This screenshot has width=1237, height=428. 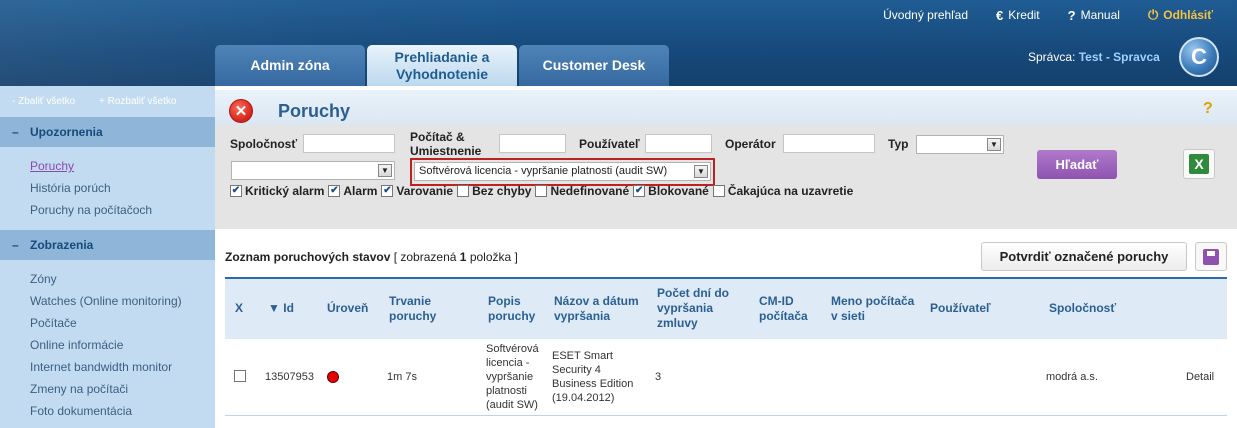 I want to click on col-company: Spoločnosť, so click(x=1082, y=308).